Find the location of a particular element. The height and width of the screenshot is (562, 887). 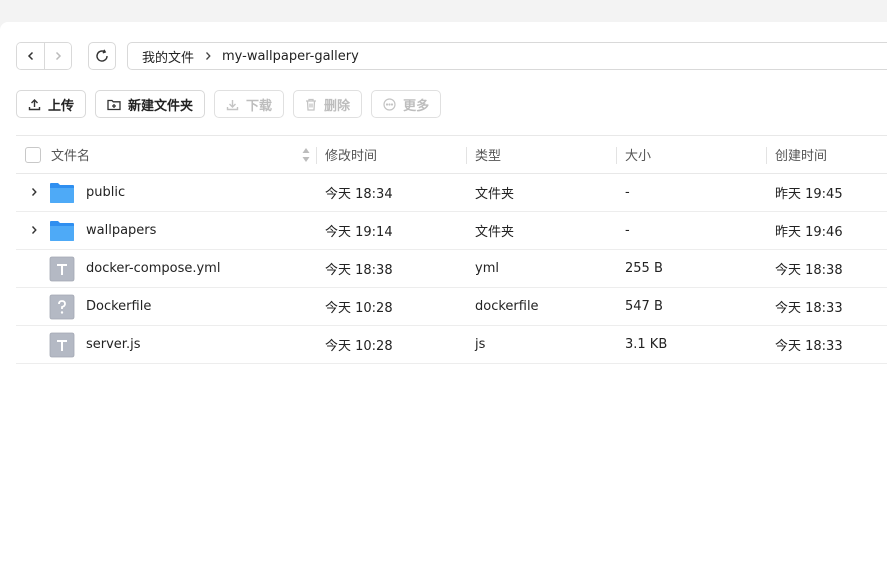

table-header: 文件名 修改时间 类型 大小 创建时间 is located at coordinates (451, 154).